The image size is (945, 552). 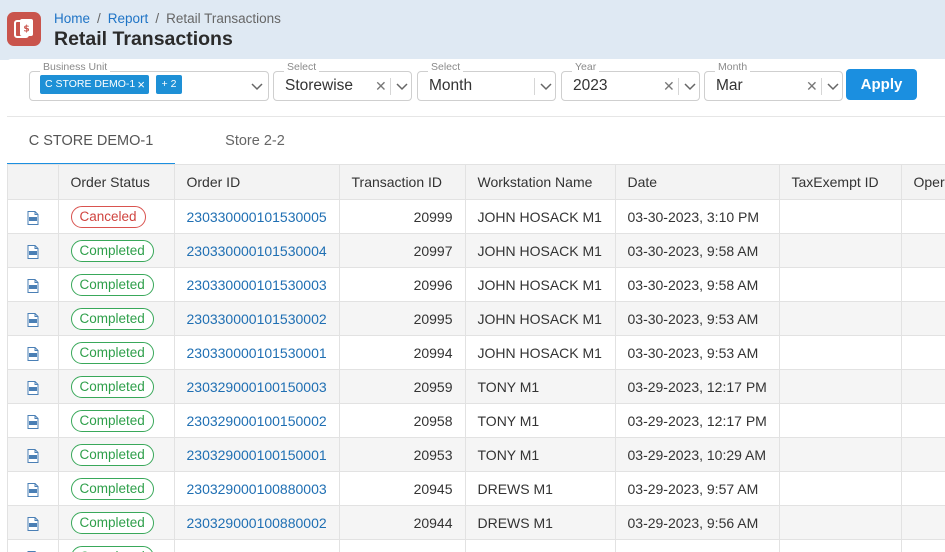 I want to click on report-type-label: Select, so click(x=302, y=67).